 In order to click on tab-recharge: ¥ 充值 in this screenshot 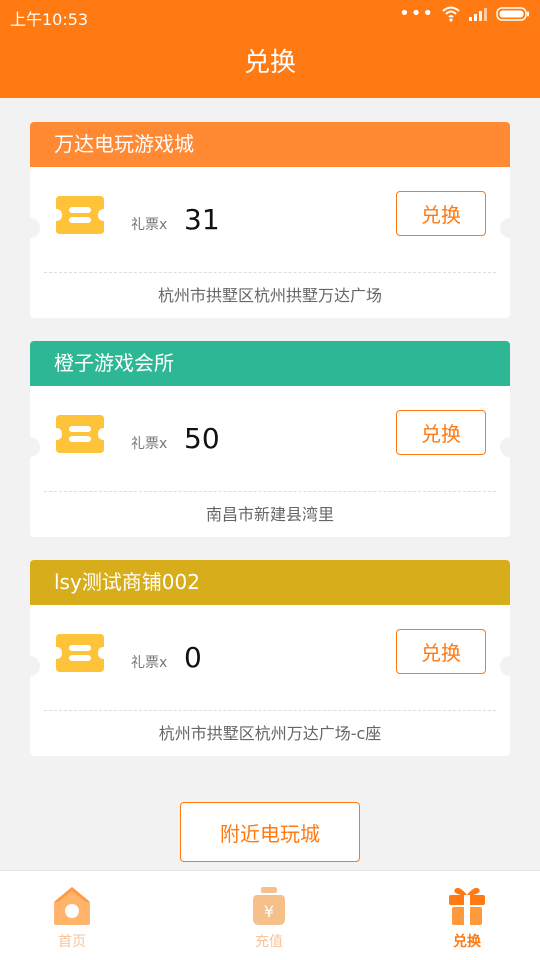, I will do `click(269, 915)`.